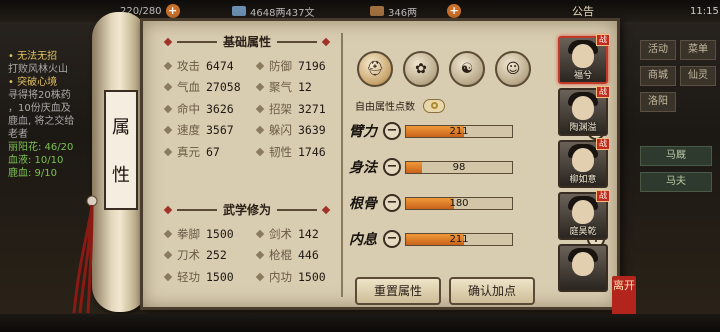 This screenshot has width=720, height=332. Describe the element at coordinates (239, 11) in the screenshot. I see `coin-icon` at that location.